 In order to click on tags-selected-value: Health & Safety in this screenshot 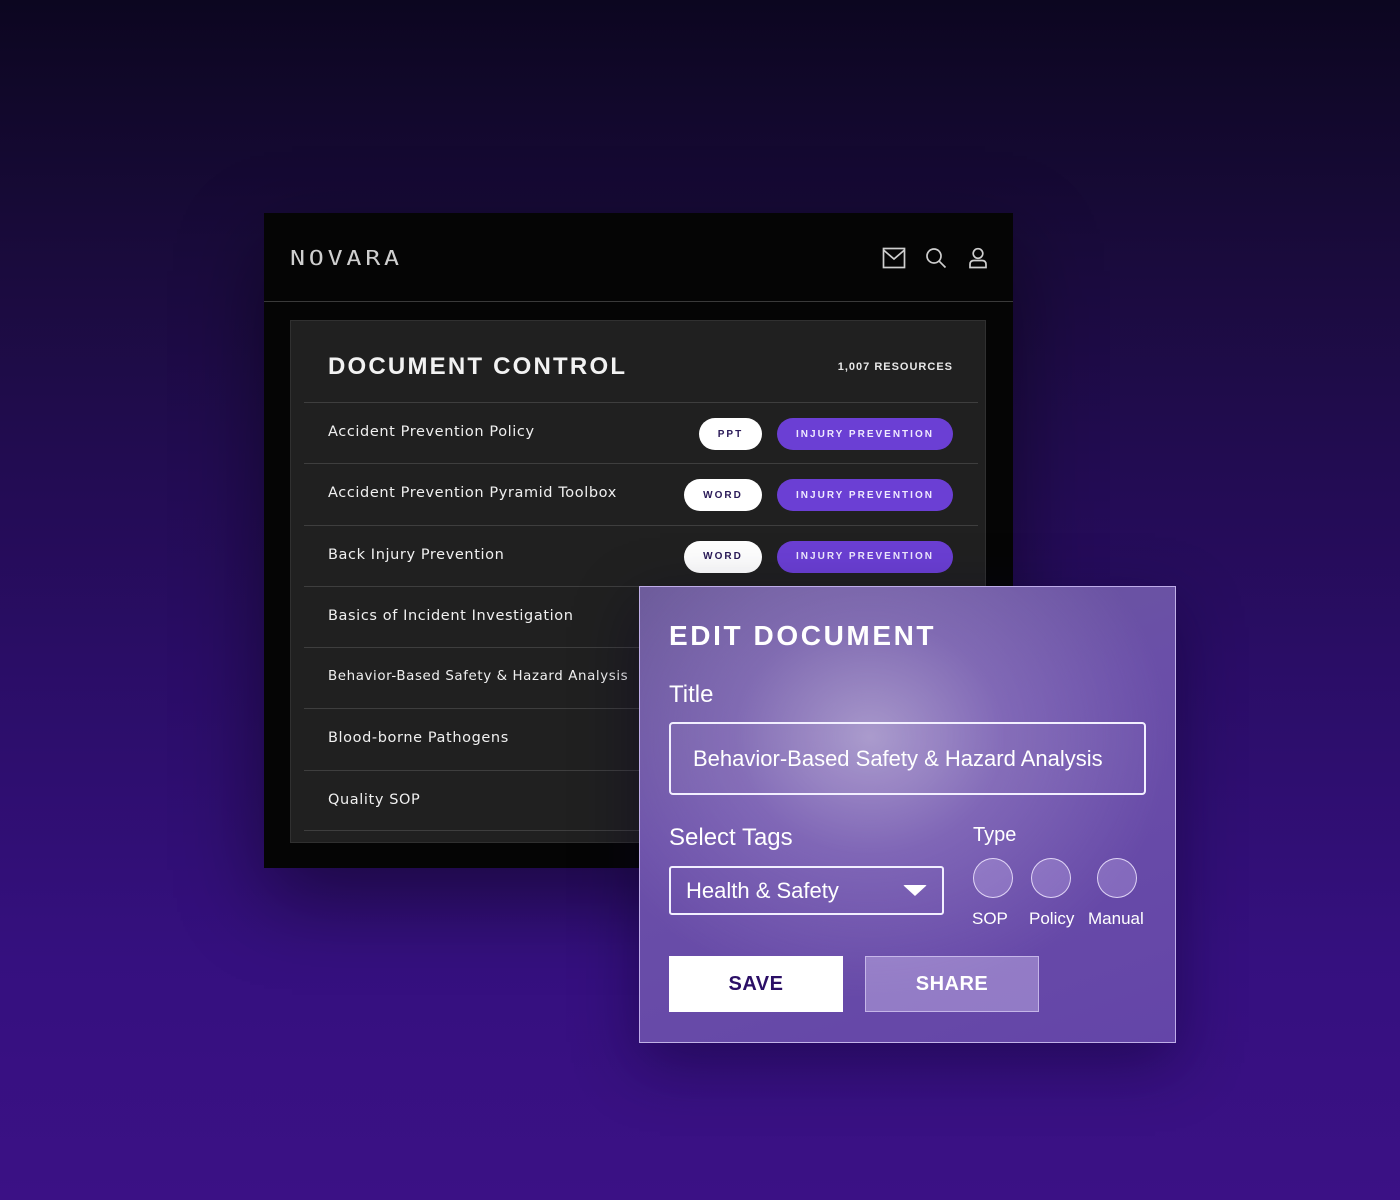, I will do `click(762, 890)`.